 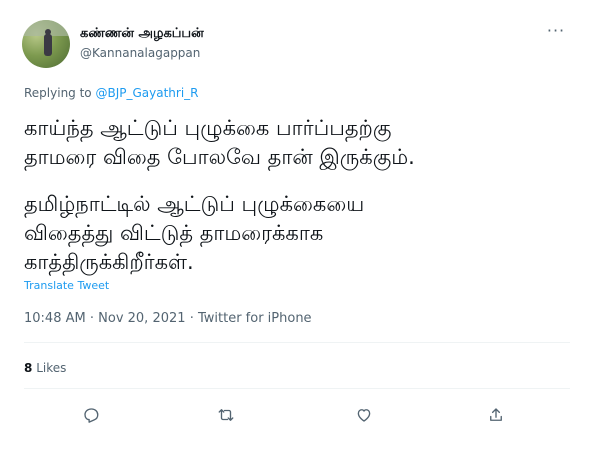 I want to click on tweet-line: காய்ந்த ஆட்டுப் புழுக்கை பார்ப்பதற்கு, so click(x=208, y=128).